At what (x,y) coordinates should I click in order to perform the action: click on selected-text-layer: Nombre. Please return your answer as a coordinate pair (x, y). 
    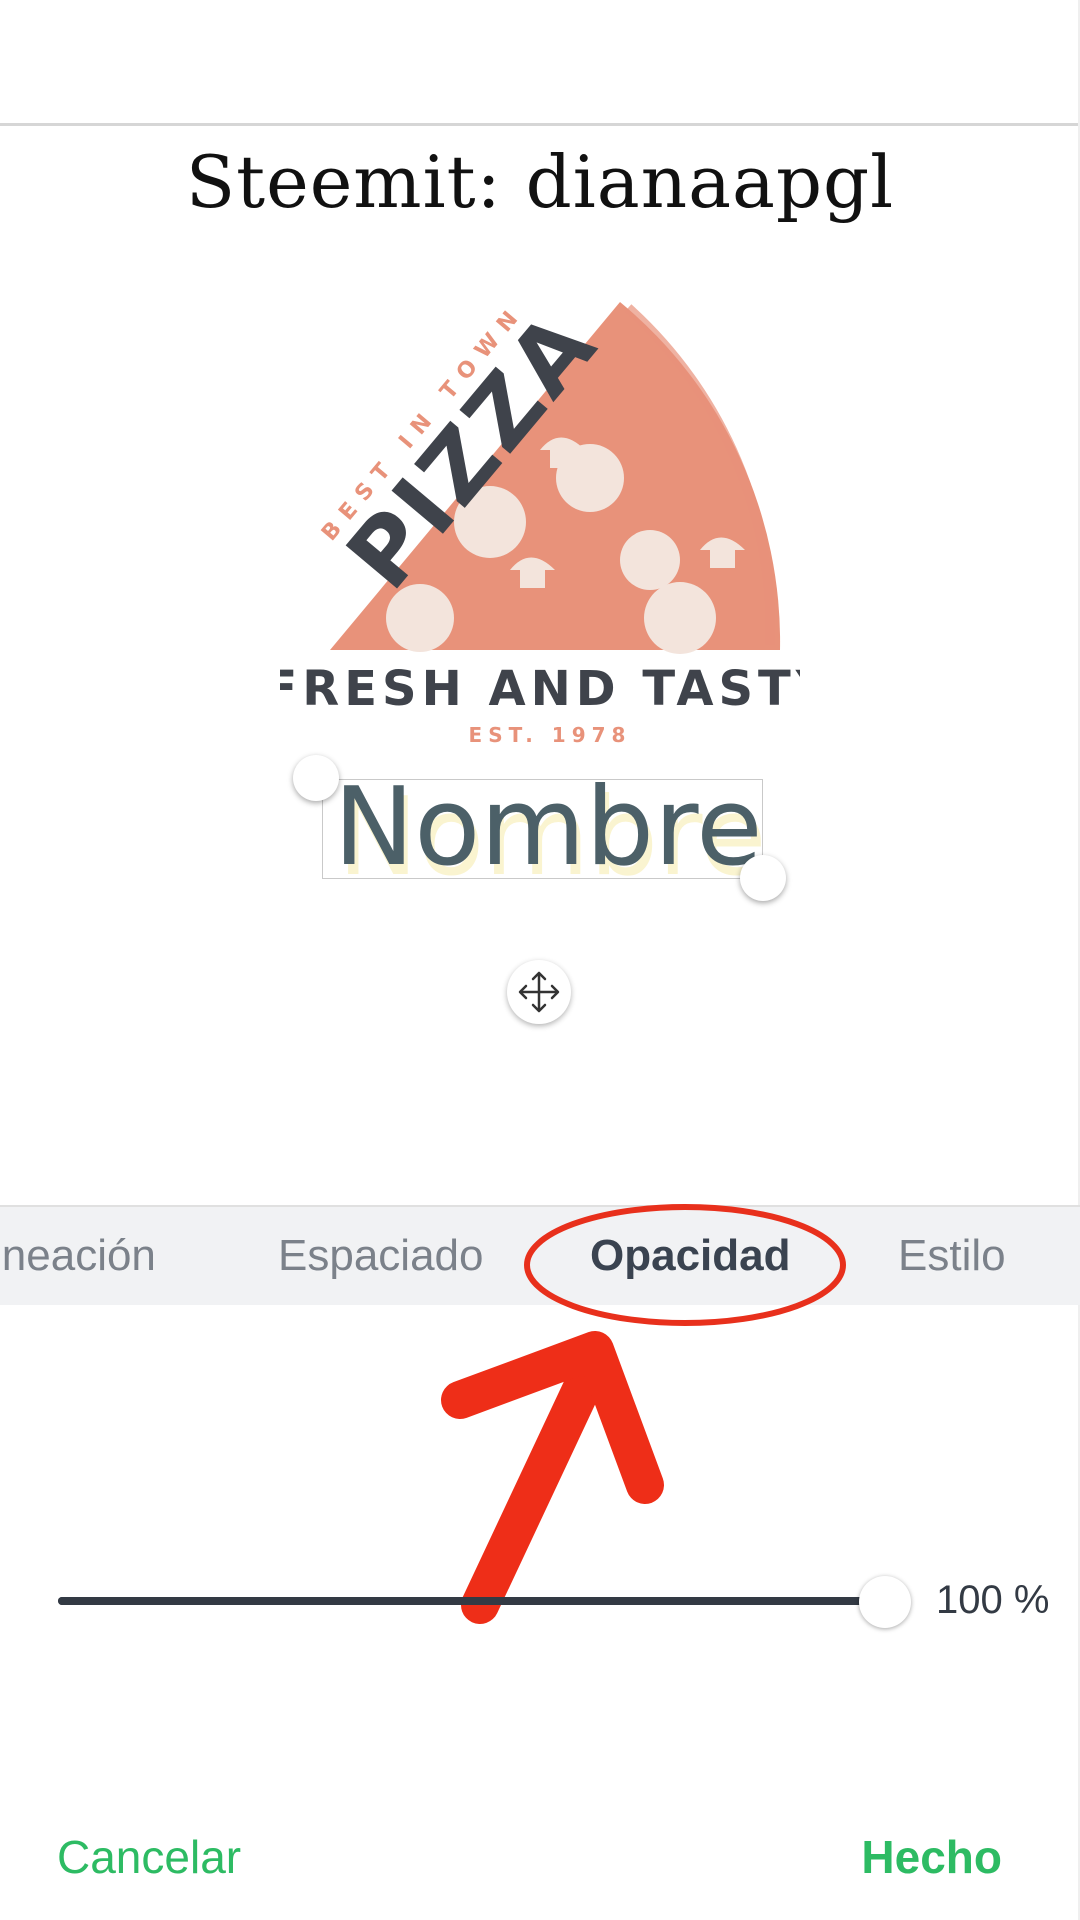
    Looking at the image, I should click on (548, 828).